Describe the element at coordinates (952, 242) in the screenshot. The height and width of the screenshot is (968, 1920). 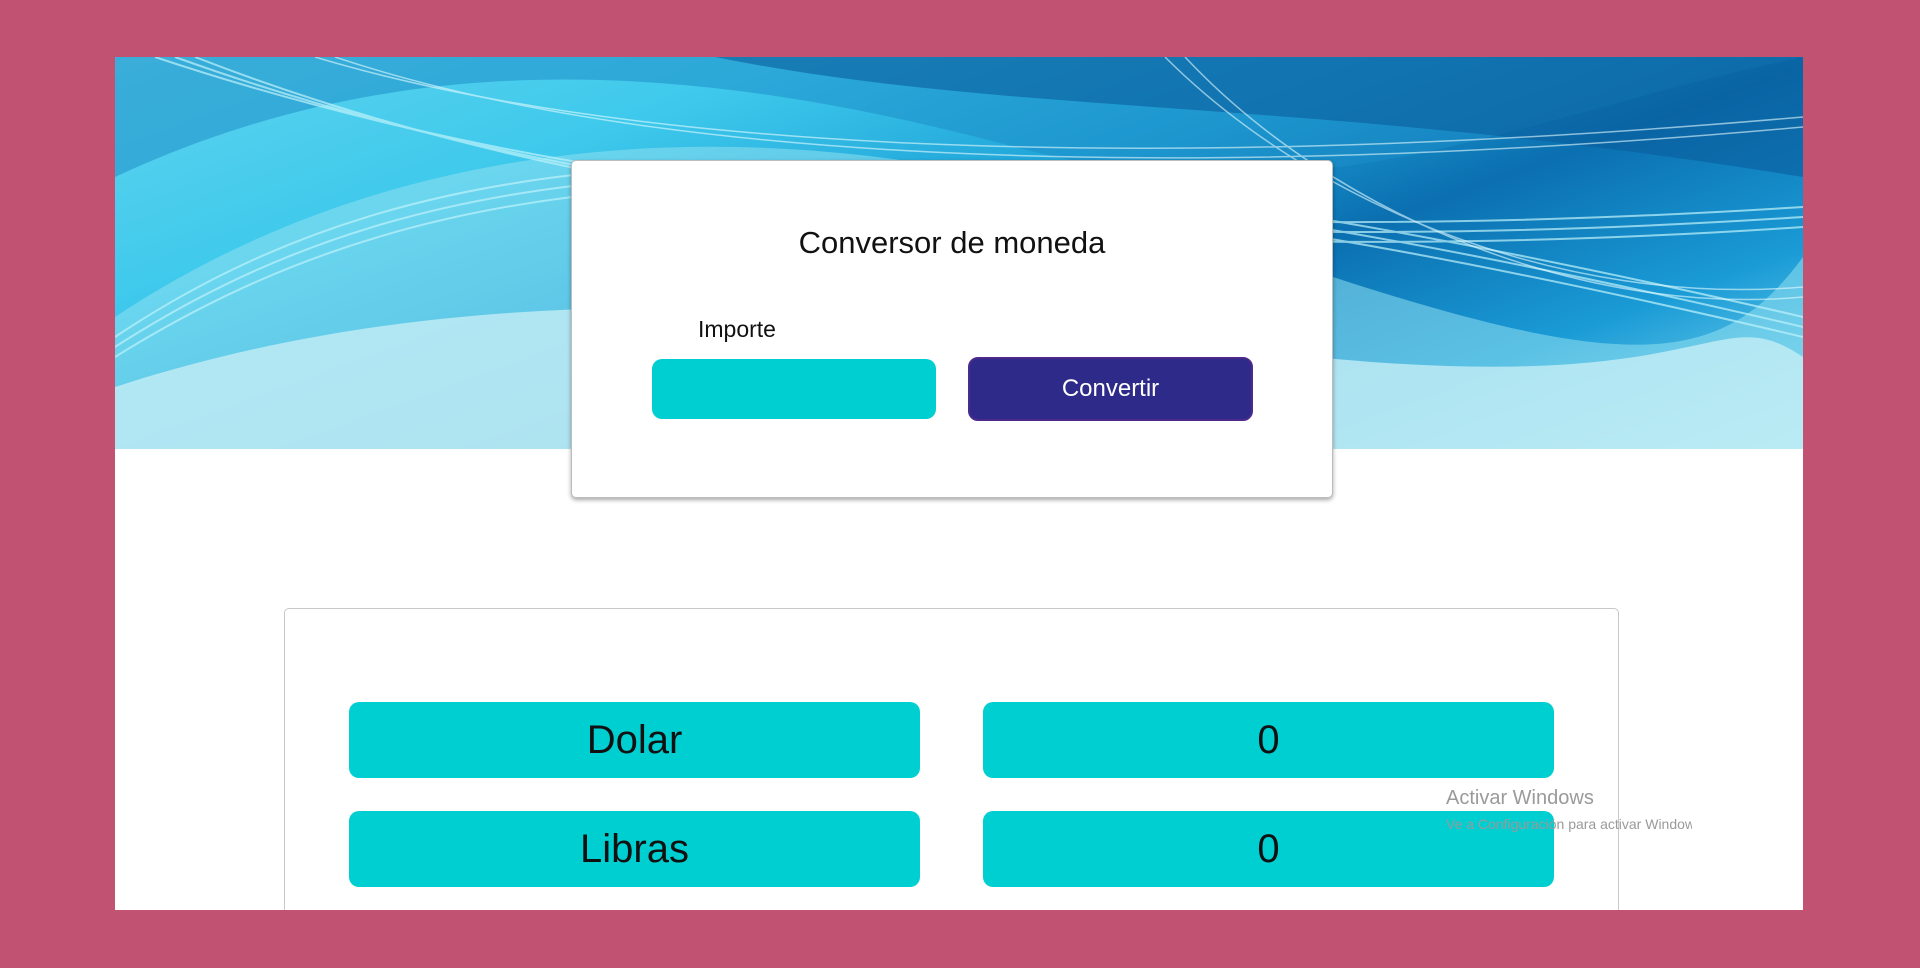
I see `card-title: Conversor de moneda` at that location.